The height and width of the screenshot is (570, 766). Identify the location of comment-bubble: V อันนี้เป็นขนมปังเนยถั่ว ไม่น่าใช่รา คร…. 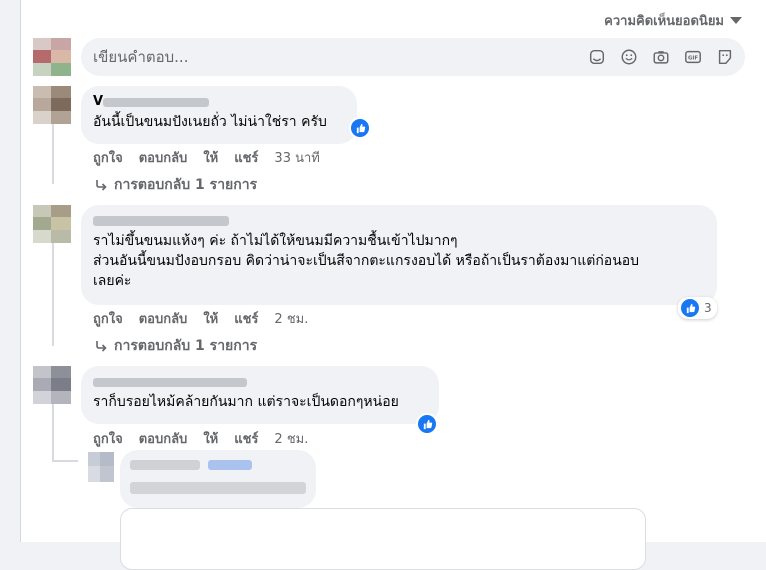
(219, 115).